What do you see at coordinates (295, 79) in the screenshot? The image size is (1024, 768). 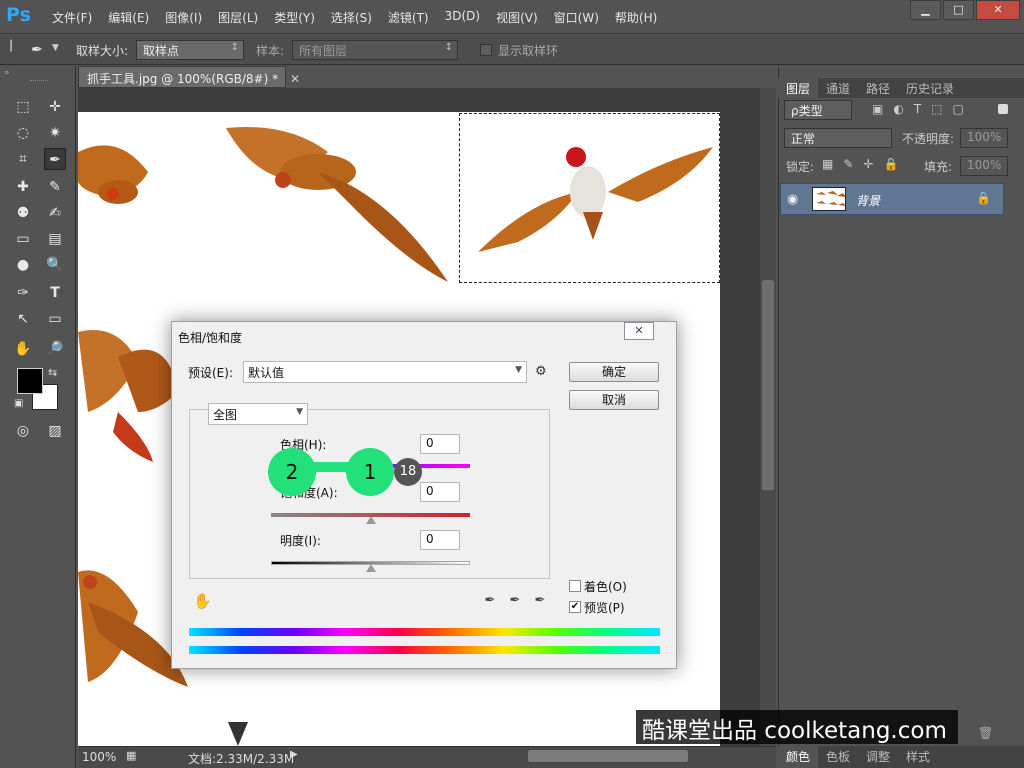 I see `close-tab-icon: ✕` at bounding box center [295, 79].